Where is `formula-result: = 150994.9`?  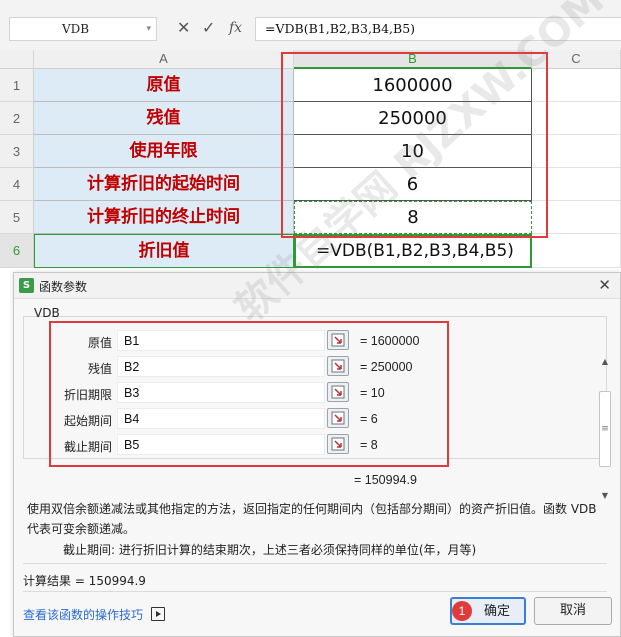 formula-result: = 150994.9 is located at coordinates (385, 480).